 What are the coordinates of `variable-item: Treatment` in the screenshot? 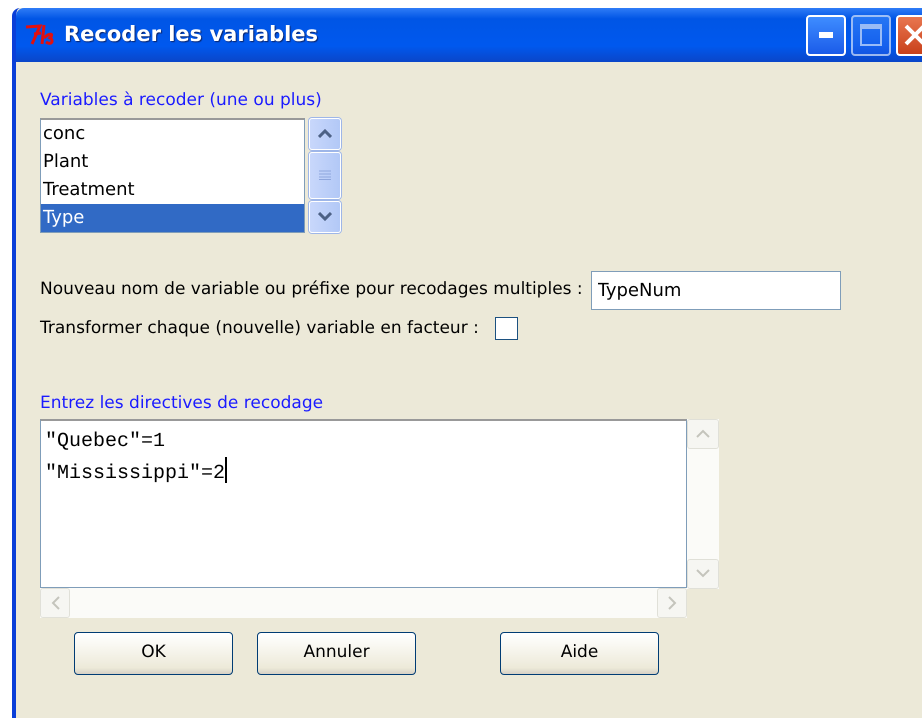 It's located at (172, 190).